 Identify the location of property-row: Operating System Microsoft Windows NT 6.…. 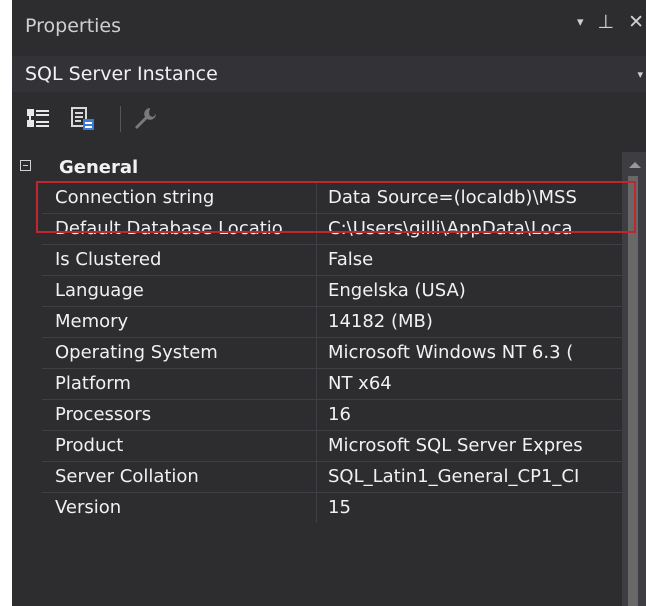
(332, 352).